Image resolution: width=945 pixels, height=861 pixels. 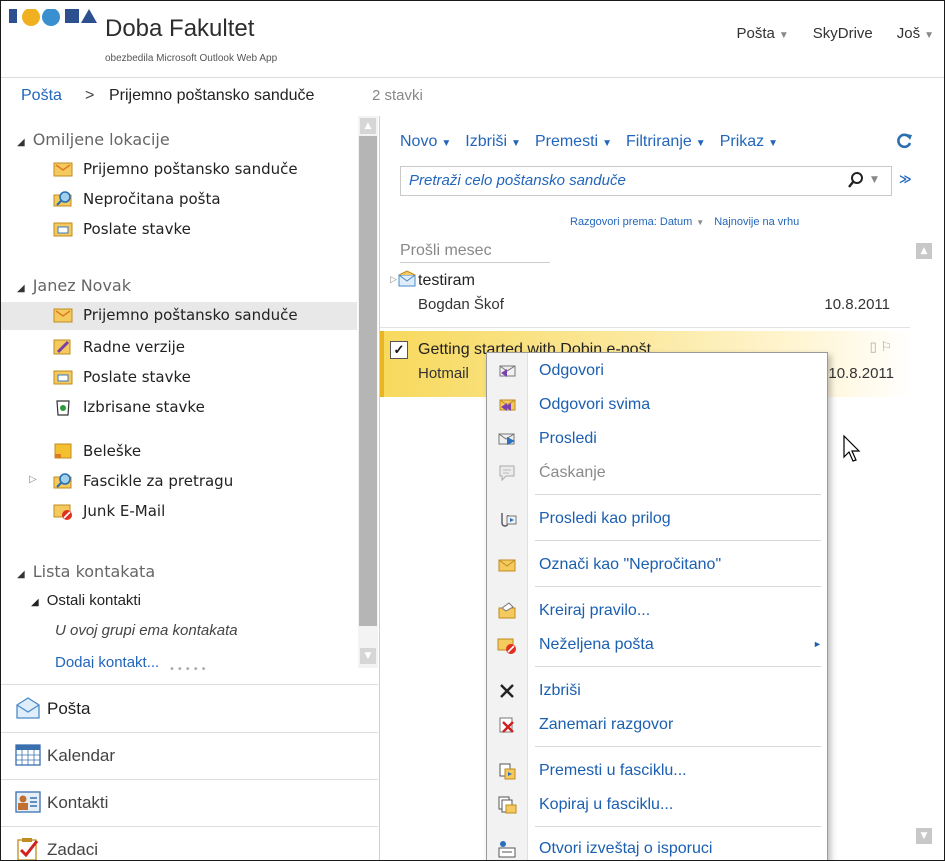 What do you see at coordinates (904, 141) in the screenshot?
I see `refresh-icon` at bounding box center [904, 141].